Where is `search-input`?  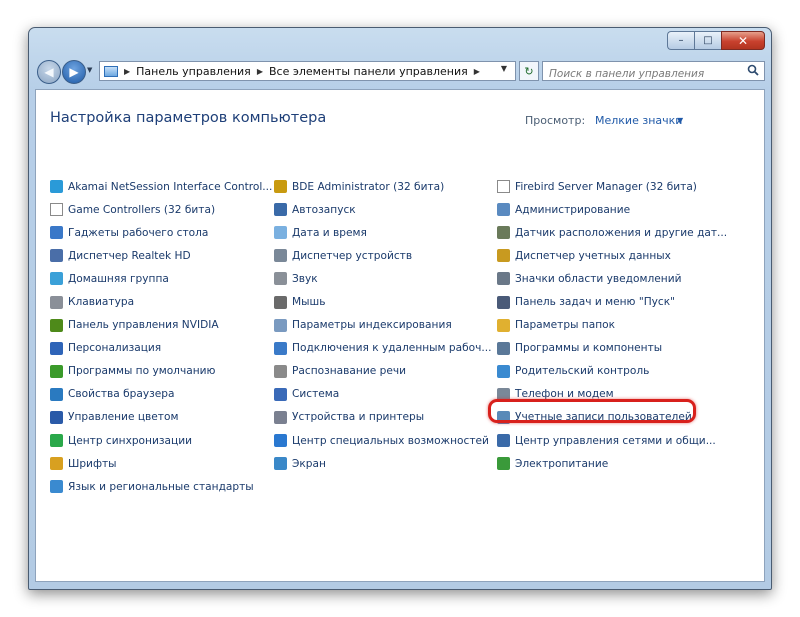 search-input is located at coordinates (644, 74).